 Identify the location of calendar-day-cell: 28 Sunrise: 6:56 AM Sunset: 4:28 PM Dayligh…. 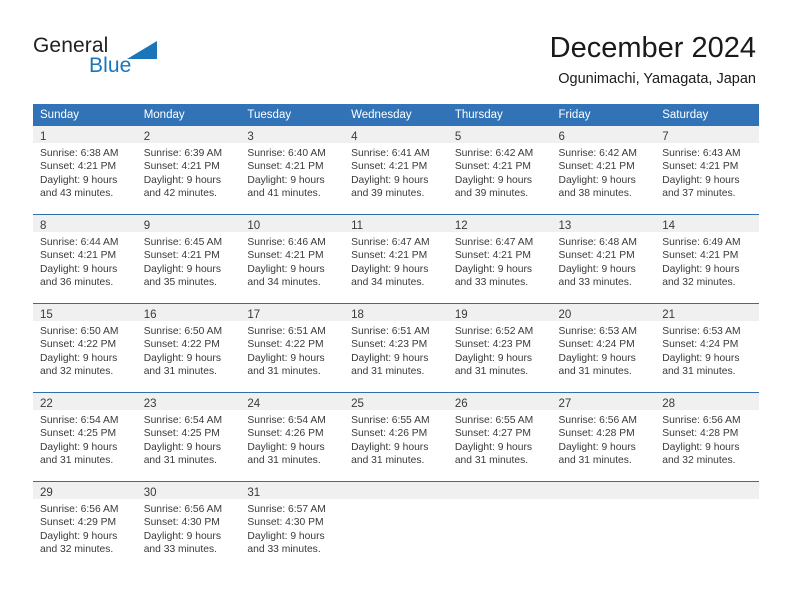
(707, 437).